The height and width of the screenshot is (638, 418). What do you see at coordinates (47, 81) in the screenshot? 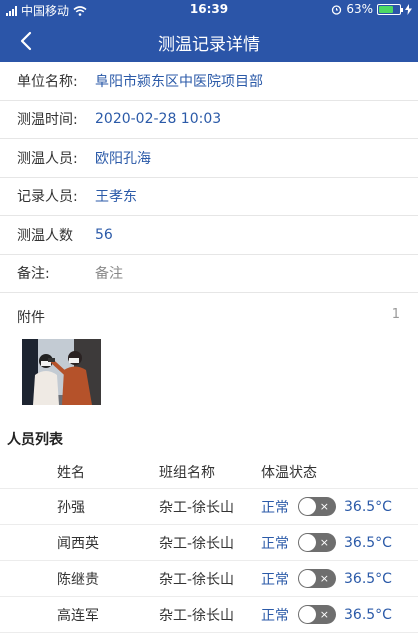
I see `unit-name-label: 单位名称:` at bounding box center [47, 81].